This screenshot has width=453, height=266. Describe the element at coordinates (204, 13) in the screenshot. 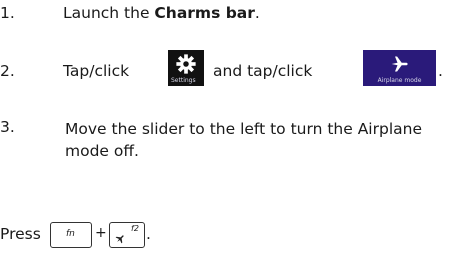

I see `charms-bar-label: Charms bar` at that location.